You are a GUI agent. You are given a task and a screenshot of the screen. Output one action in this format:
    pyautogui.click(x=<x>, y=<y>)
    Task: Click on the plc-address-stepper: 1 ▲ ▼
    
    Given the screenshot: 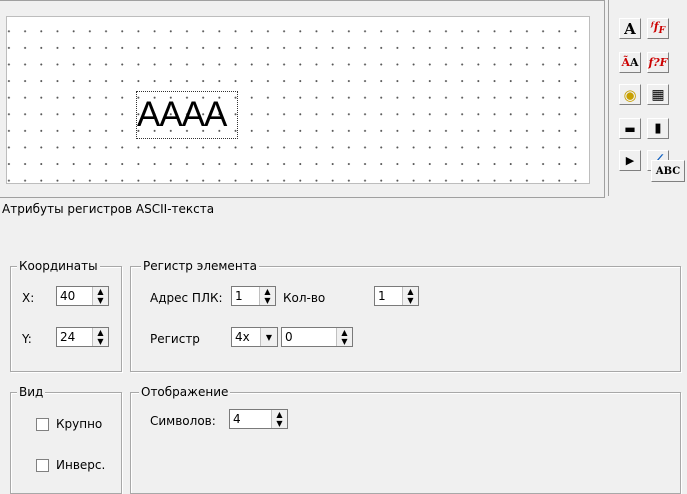 What is the action you would take?
    pyautogui.click(x=253, y=296)
    